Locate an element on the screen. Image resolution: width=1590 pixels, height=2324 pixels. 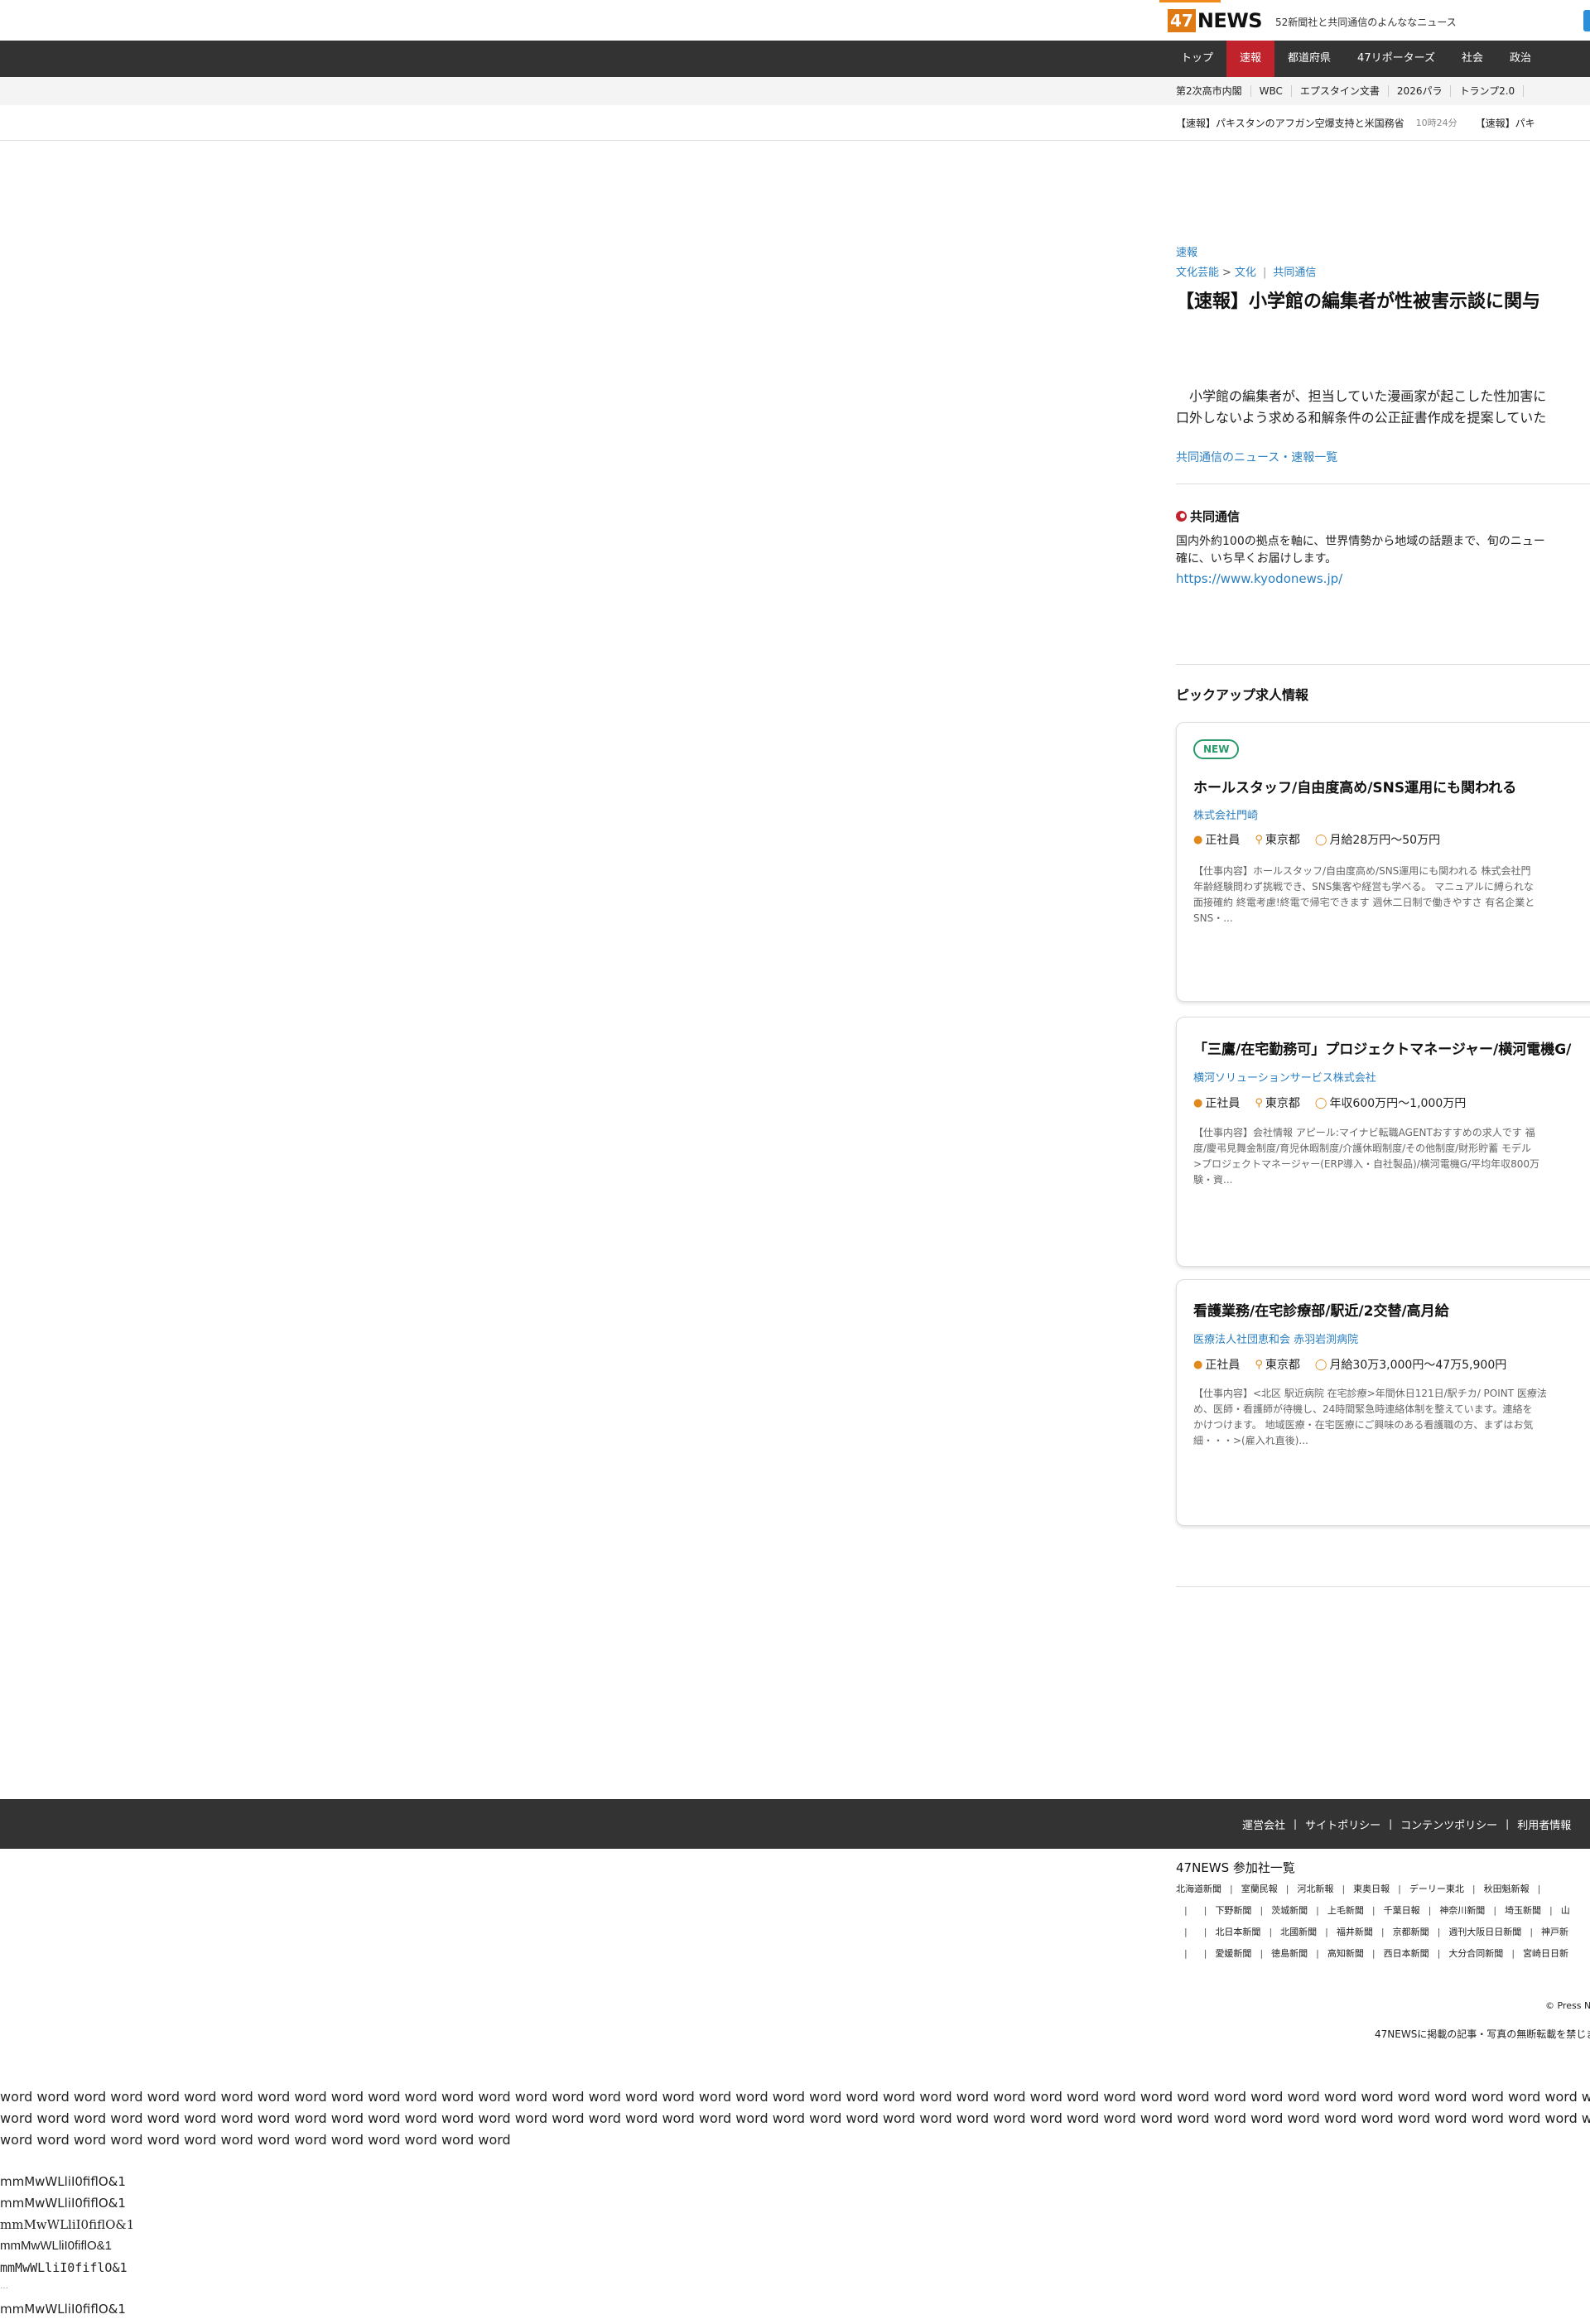
paper-link: 河北新報 is located at coordinates (1315, 1889).